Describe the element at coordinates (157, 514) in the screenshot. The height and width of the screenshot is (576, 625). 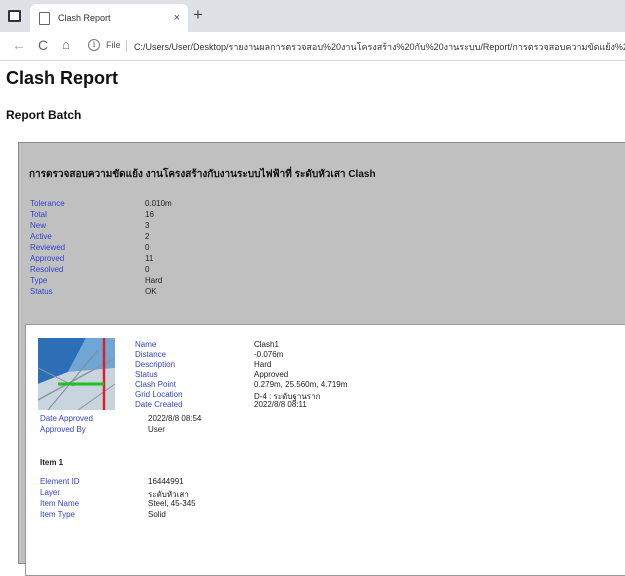
I see `item-value: Solid` at that location.